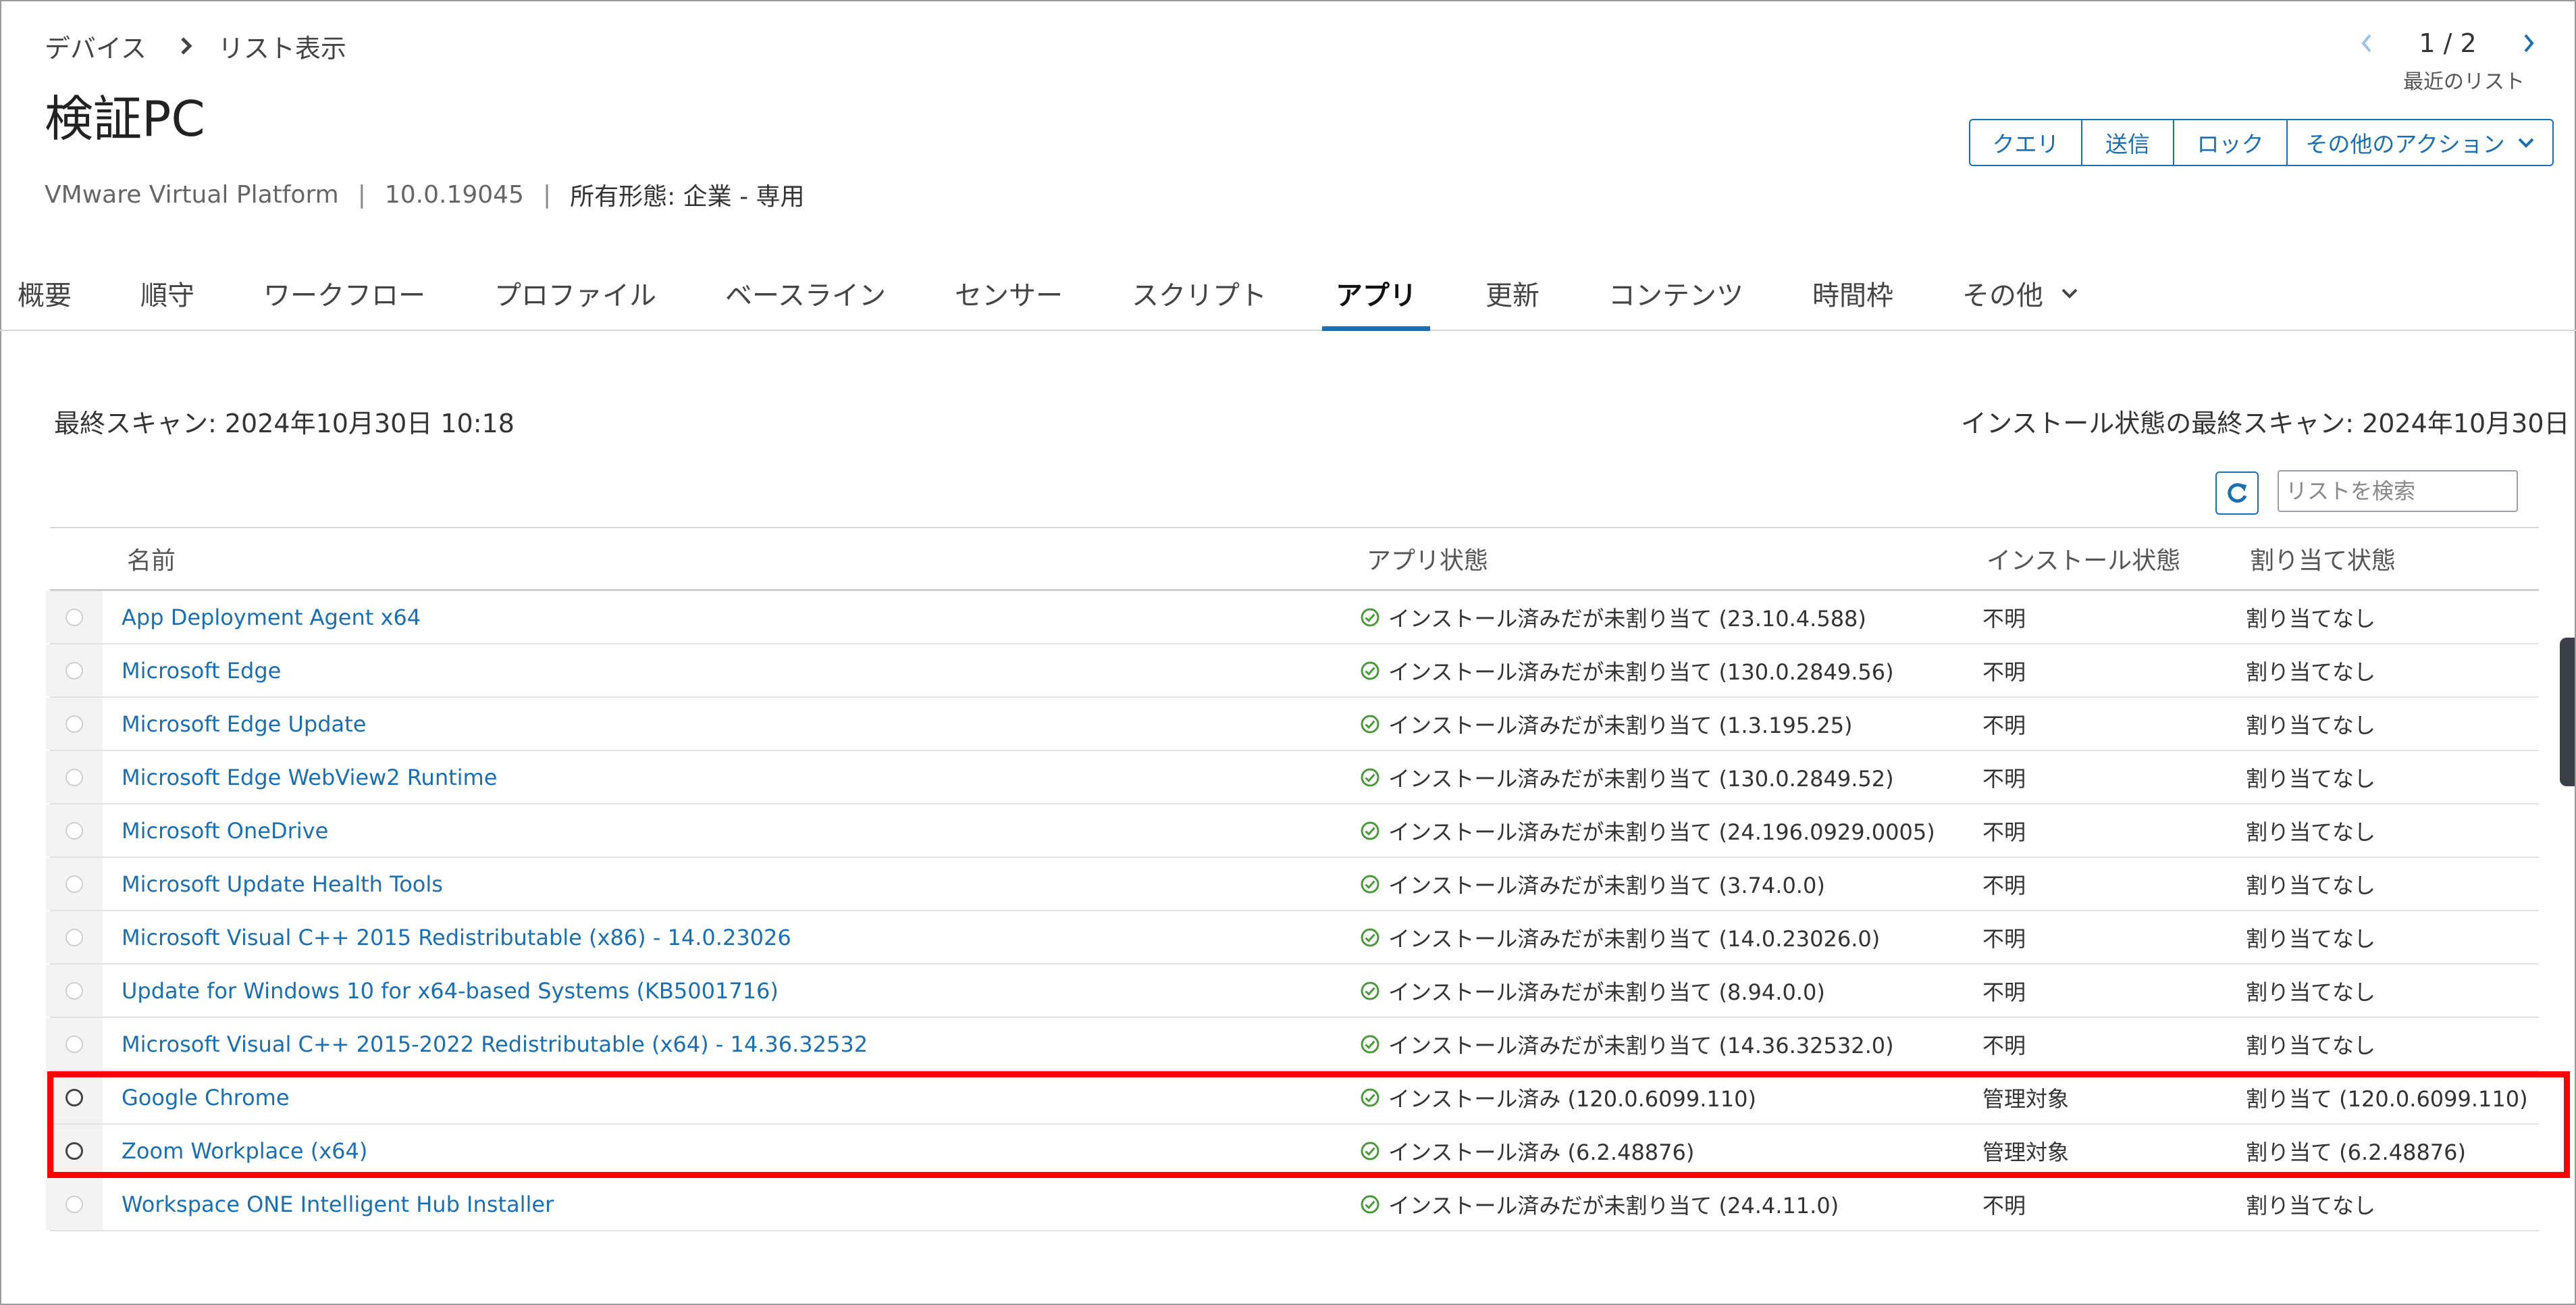 The image size is (2576, 1305). Describe the element at coordinates (338, 1204) in the screenshot. I see `app-name-link: Workspace ONE Intelligent Hub Installer` at that location.